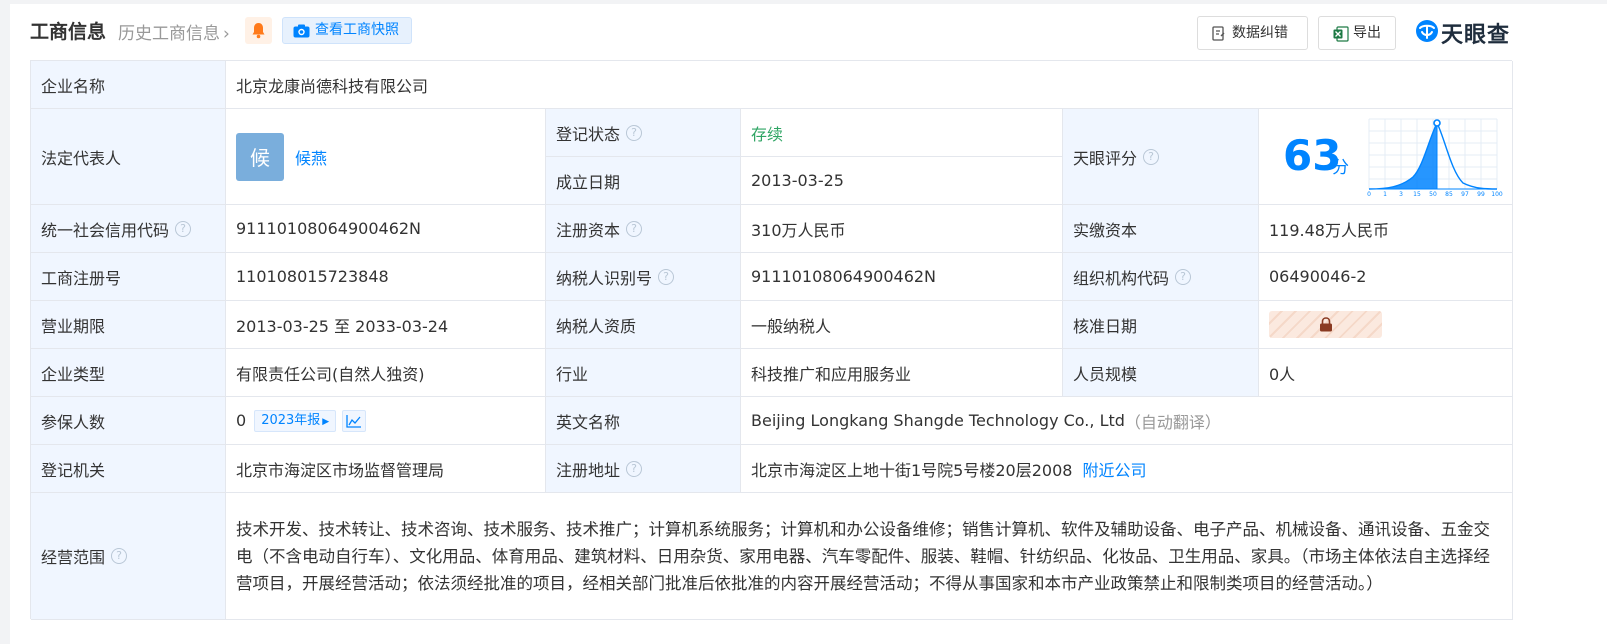  Describe the element at coordinates (1341, 34) in the screenshot. I see `excel-icon` at that location.